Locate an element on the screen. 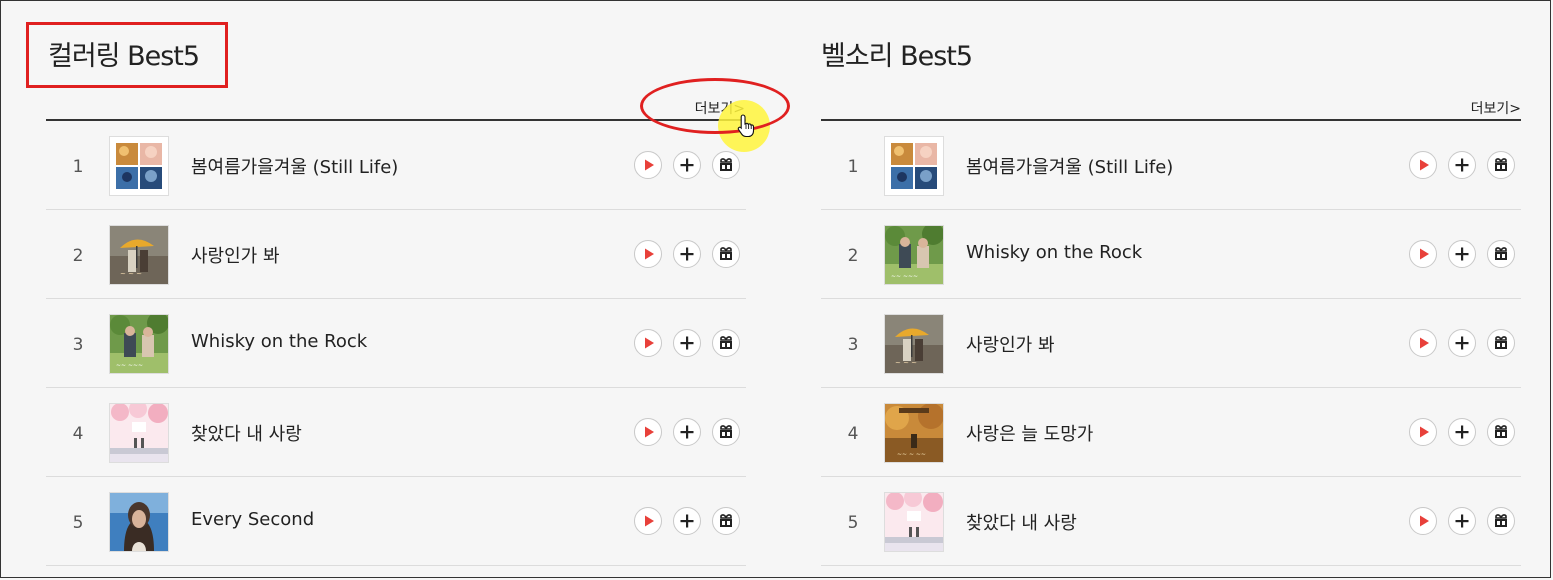  song-row: 3 ~~ ~~~ Whisky on the Rock is located at coordinates (396, 343).